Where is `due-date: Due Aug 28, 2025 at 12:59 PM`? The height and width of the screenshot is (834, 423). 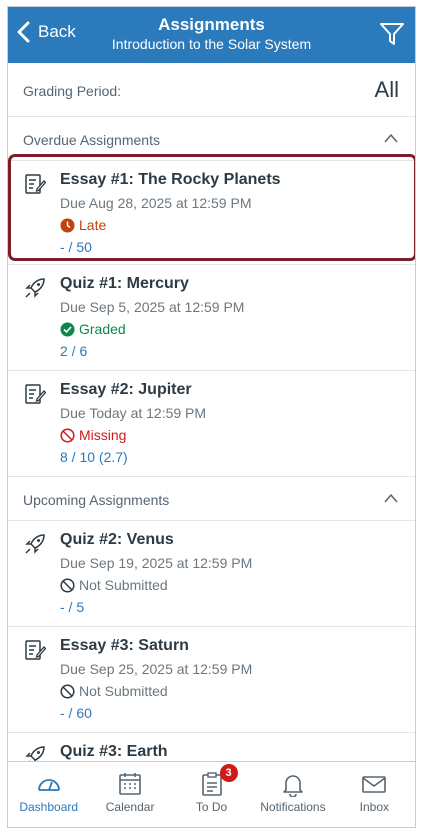
due-date: Due Aug 28, 2025 at 12:59 PM is located at coordinates (156, 203).